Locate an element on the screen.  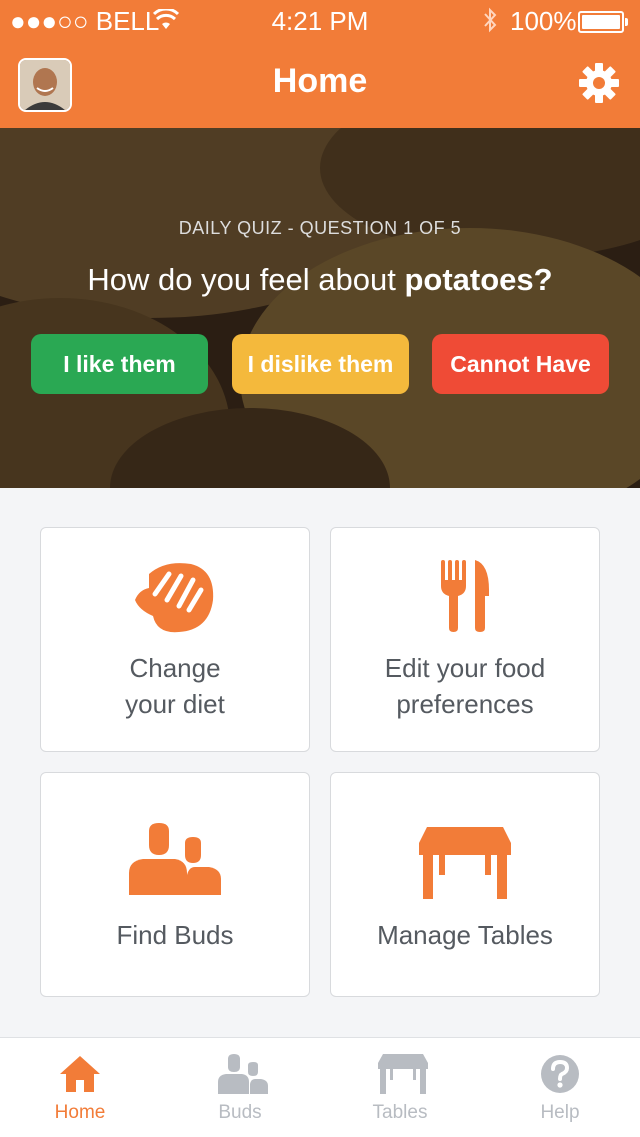
cannot-have-button: Cannot Have is located at coordinates (520, 364).